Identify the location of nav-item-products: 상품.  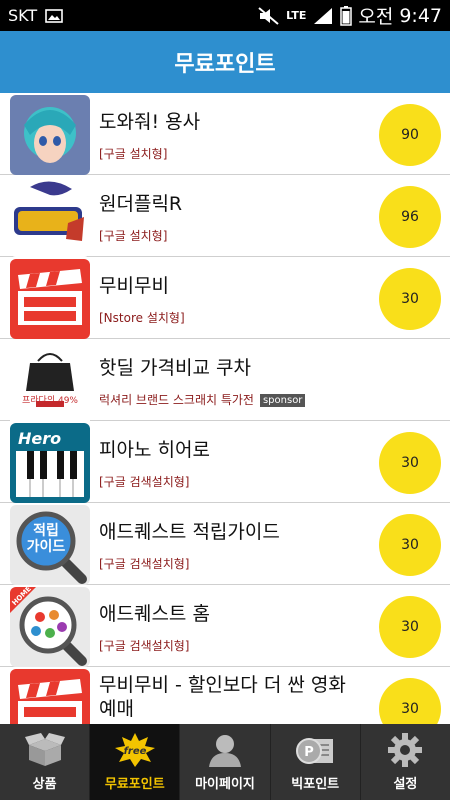
(45, 762).